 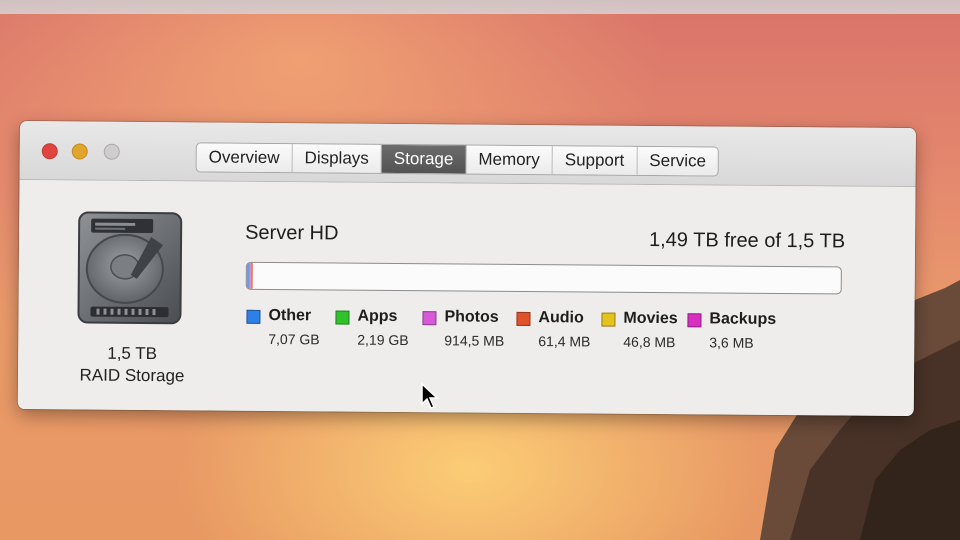 What do you see at coordinates (543, 278) in the screenshot?
I see `storage-usage-bar` at bounding box center [543, 278].